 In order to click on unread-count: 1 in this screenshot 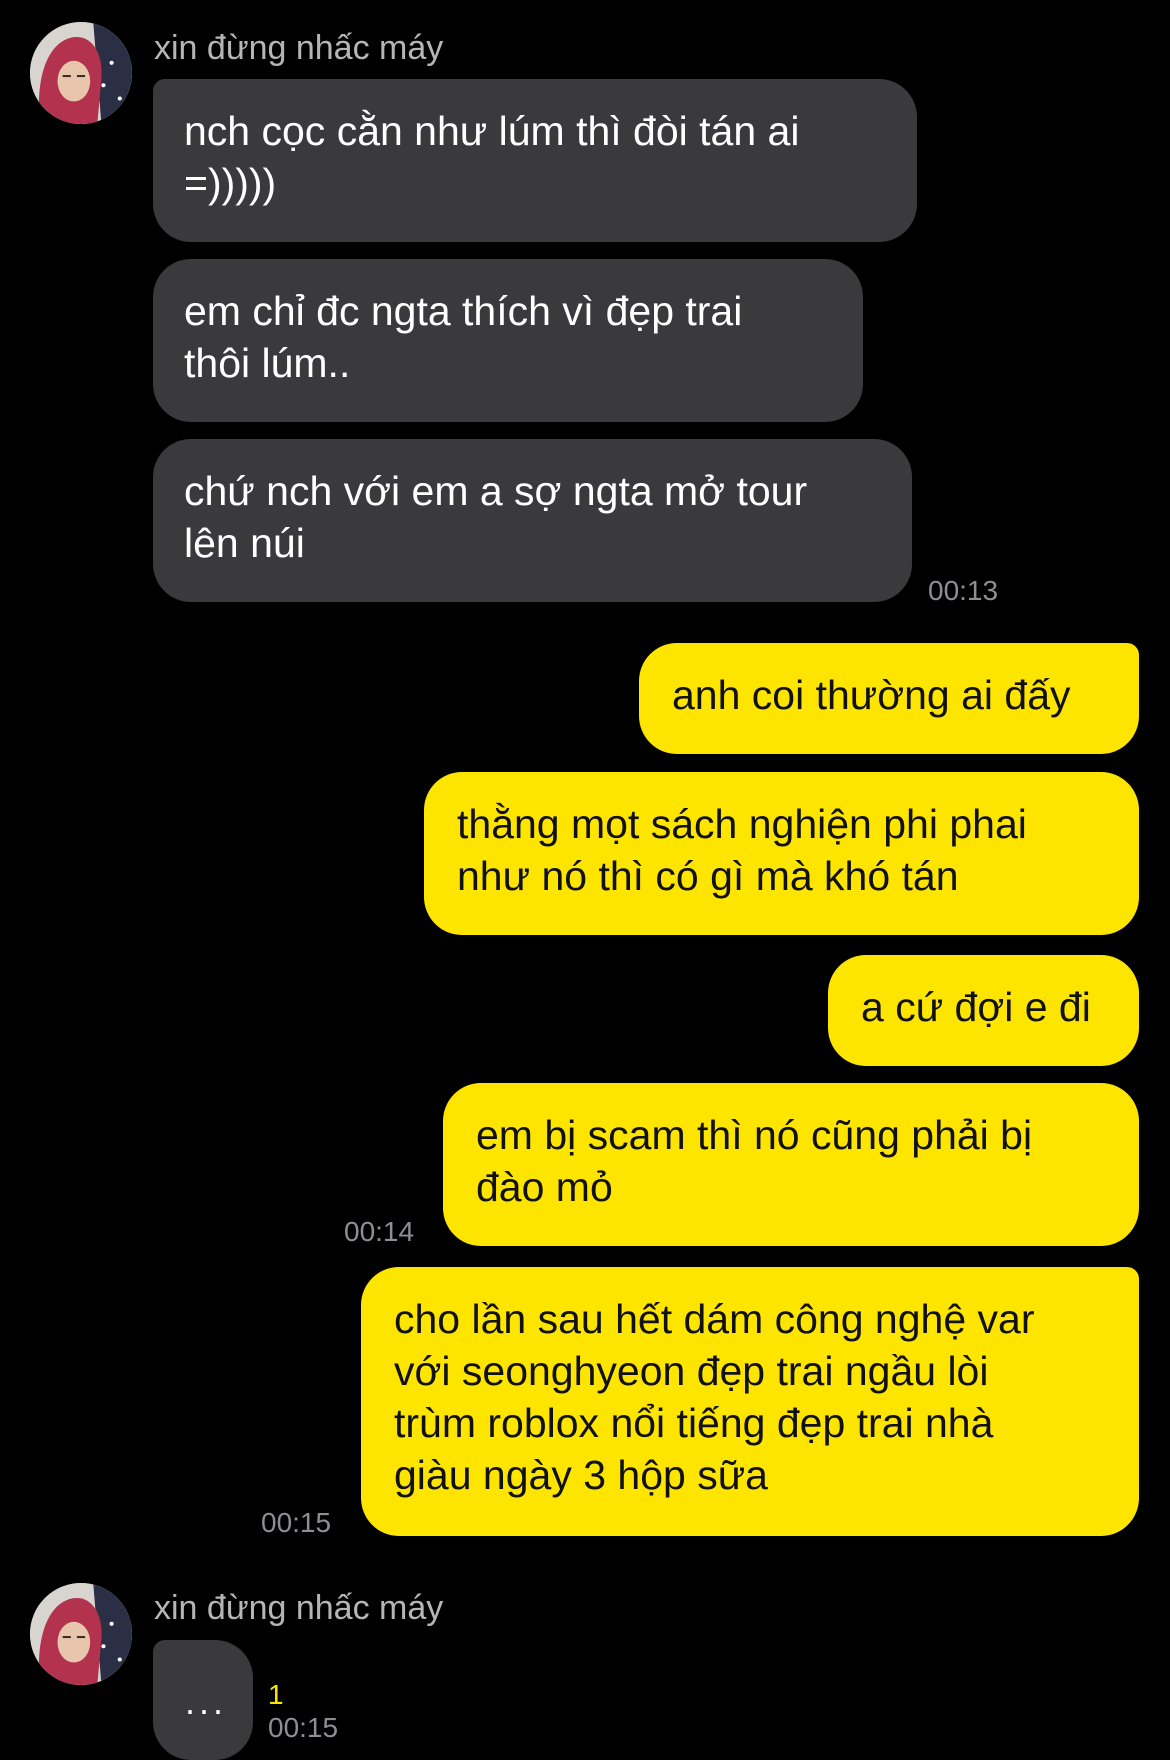, I will do `click(276, 1694)`.